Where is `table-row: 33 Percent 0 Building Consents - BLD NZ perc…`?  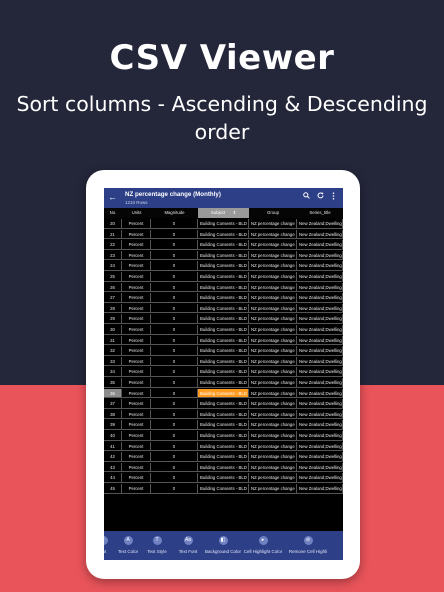
table-row: 33 Percent 0 Building Consents - BLD NZ perc… is located at coordinates (223, 361).